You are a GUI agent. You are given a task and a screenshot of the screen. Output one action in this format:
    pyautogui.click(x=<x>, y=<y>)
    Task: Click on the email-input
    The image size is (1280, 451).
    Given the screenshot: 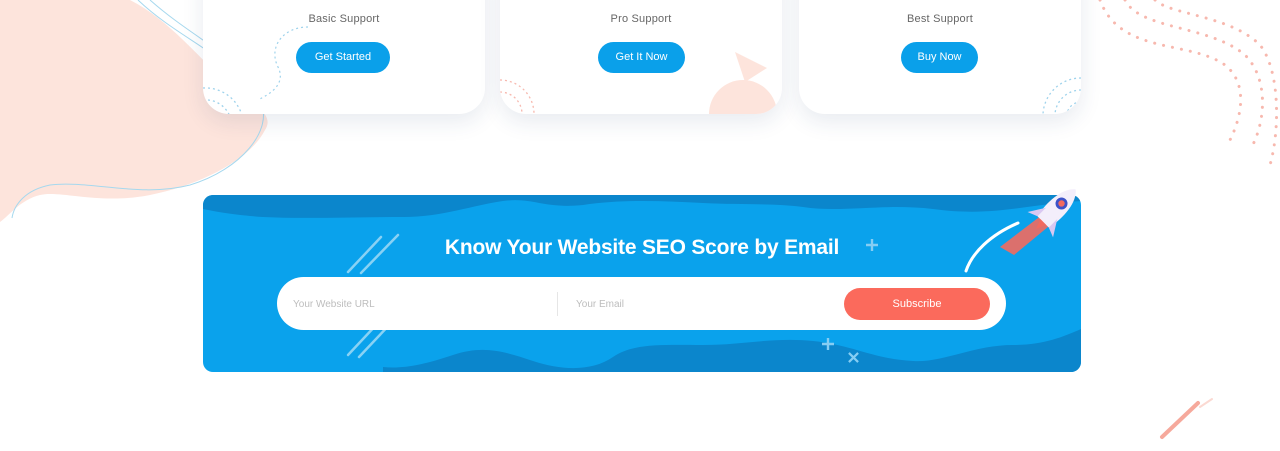 What is the action you would take?
    pyautogui.click(x=706, y=304)
    